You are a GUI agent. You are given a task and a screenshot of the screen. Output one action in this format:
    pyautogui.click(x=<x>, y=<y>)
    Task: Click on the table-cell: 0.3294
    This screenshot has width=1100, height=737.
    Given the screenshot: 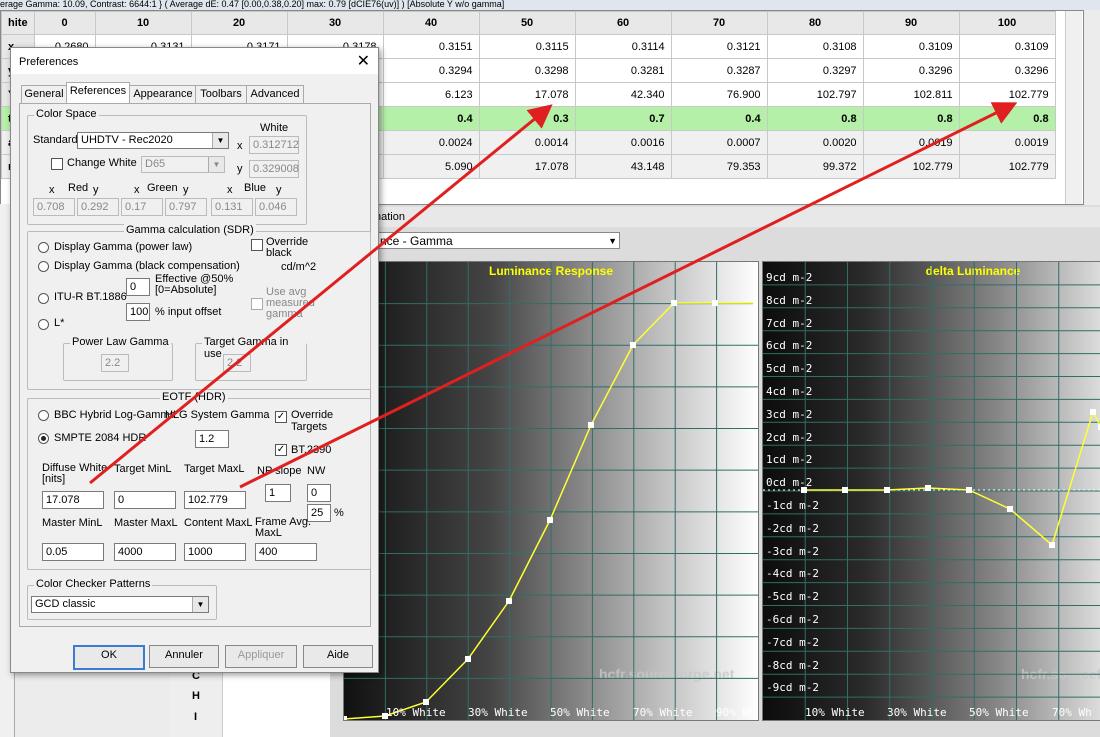 What is the action you would take?
    pyautogui.click(x=431, y=70)
    